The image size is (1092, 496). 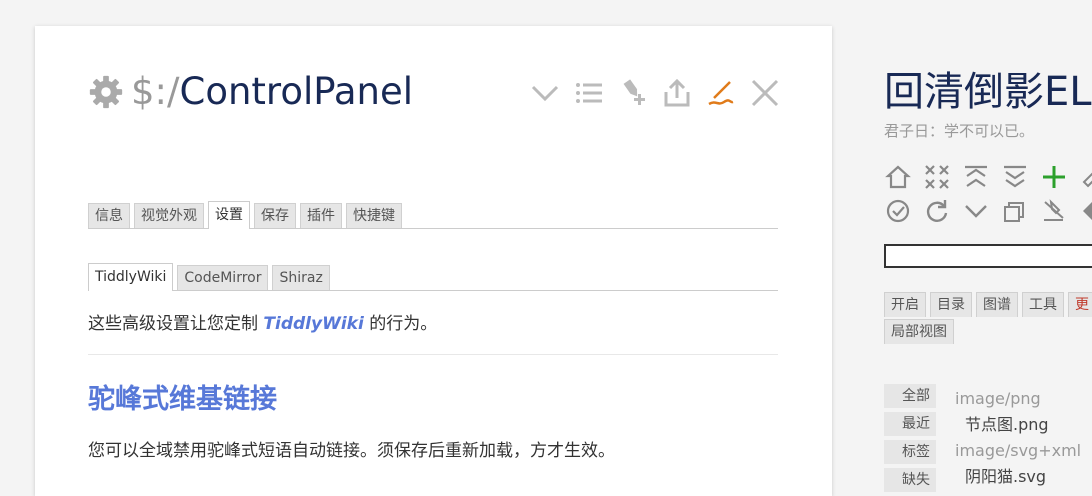 What do you see at coordinates (988, 92) in the screenshot?
I see `site-title: 回清倒影EL` at bounding box center [988, 92].